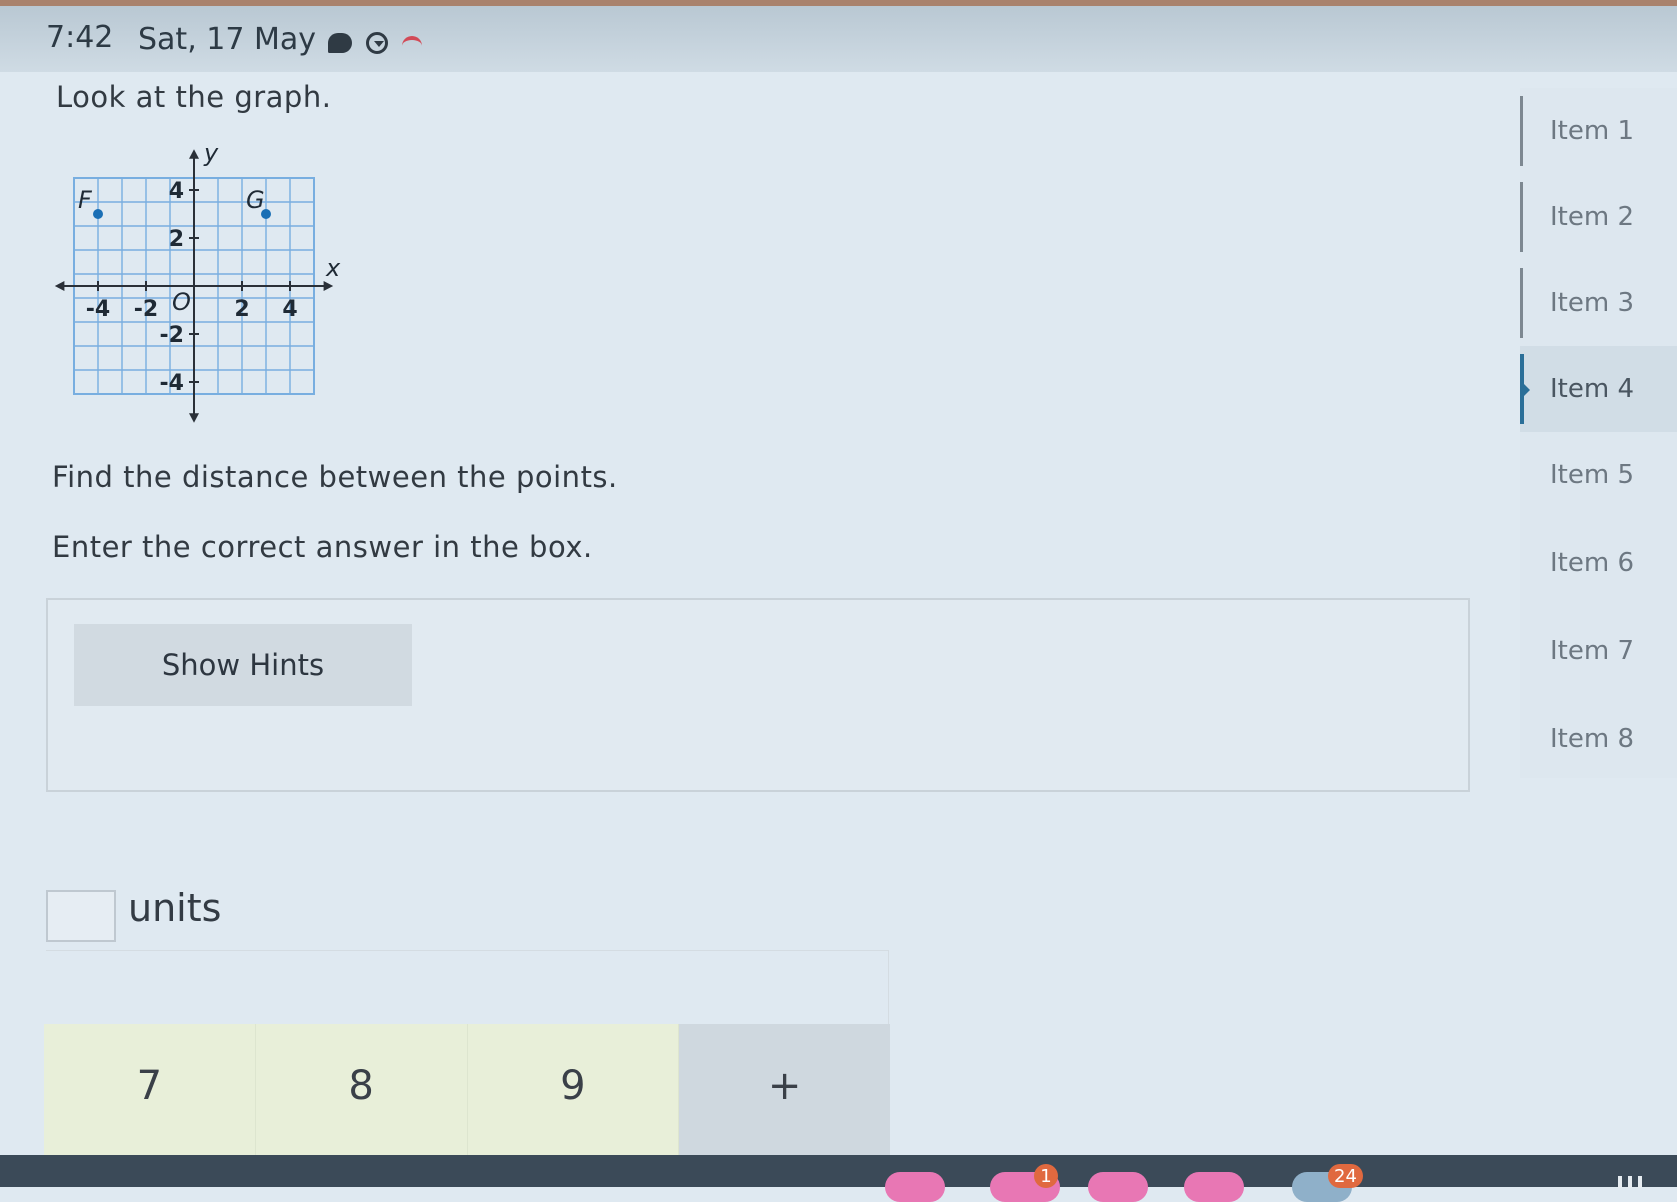 The height and width of the screenshot is (1202, 1677). What do you see at coordinates (1592, 739) in the screenshot?
I see `sidebar-item-label: Item 8` at bounding box center [1592, 739].